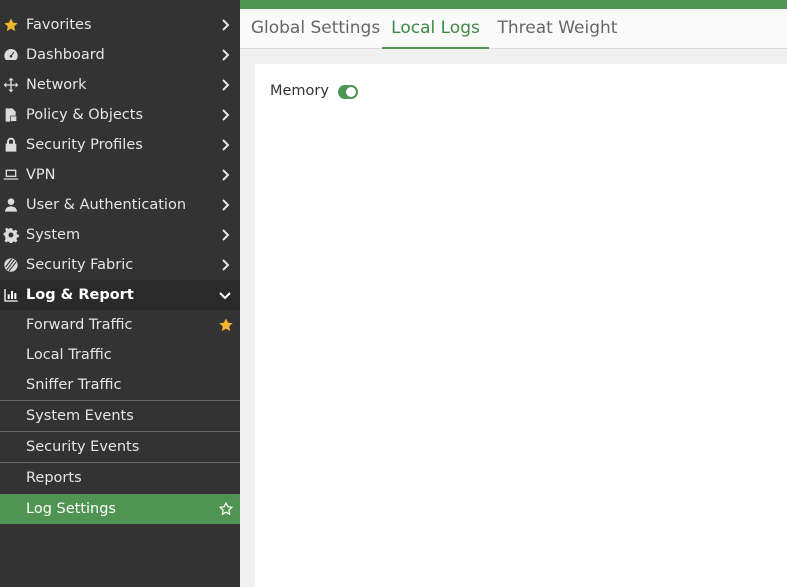  What do you see at coordinates (11, 145) in the screenshot?
I see `lock-icon` at bounding box center [11, 145].